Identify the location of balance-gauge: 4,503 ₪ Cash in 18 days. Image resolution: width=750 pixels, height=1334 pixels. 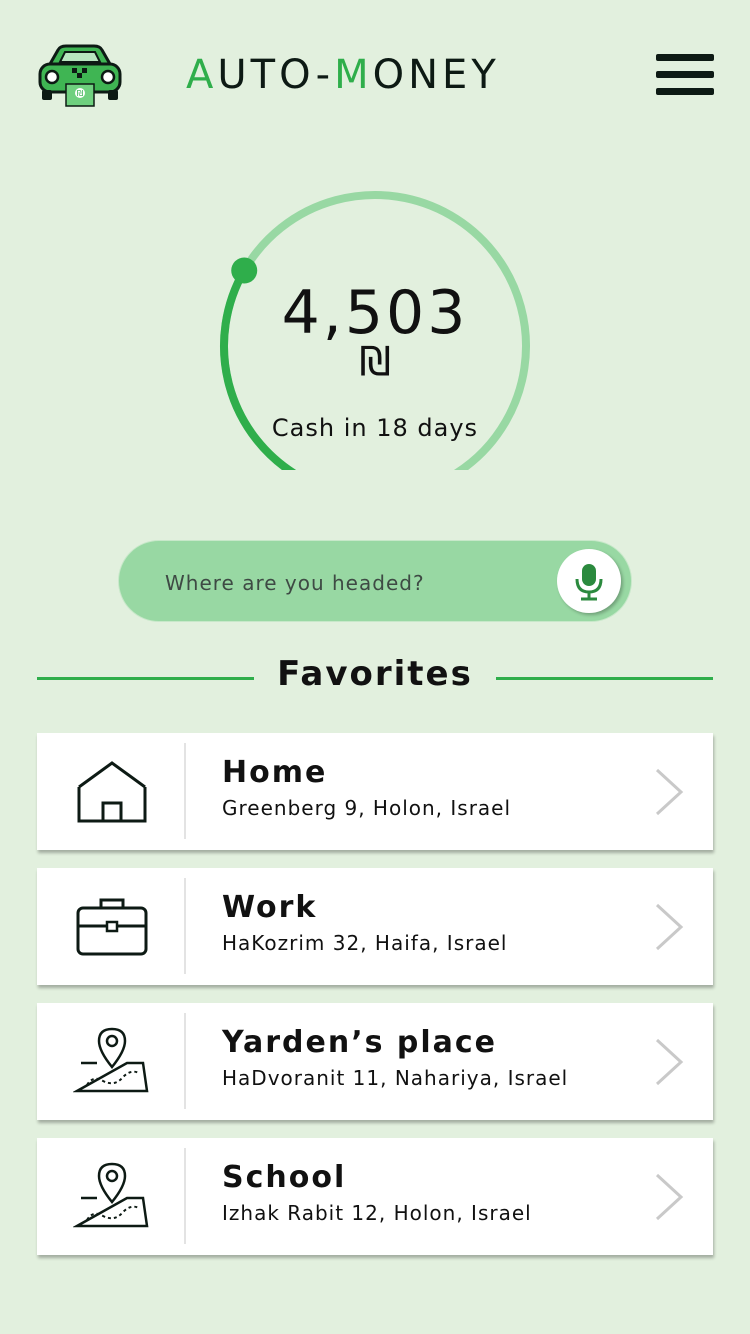
(375, 320).